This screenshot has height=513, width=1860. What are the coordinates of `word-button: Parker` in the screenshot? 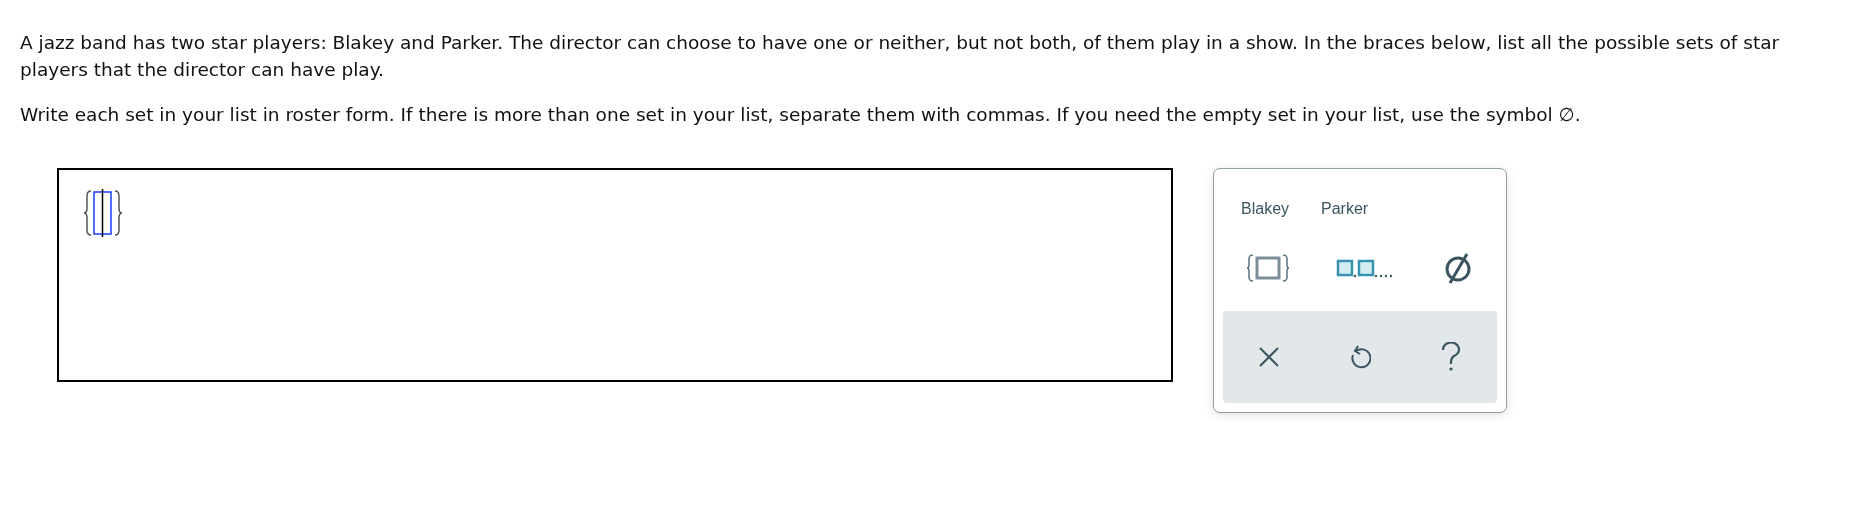 It's located at (1345, 209).